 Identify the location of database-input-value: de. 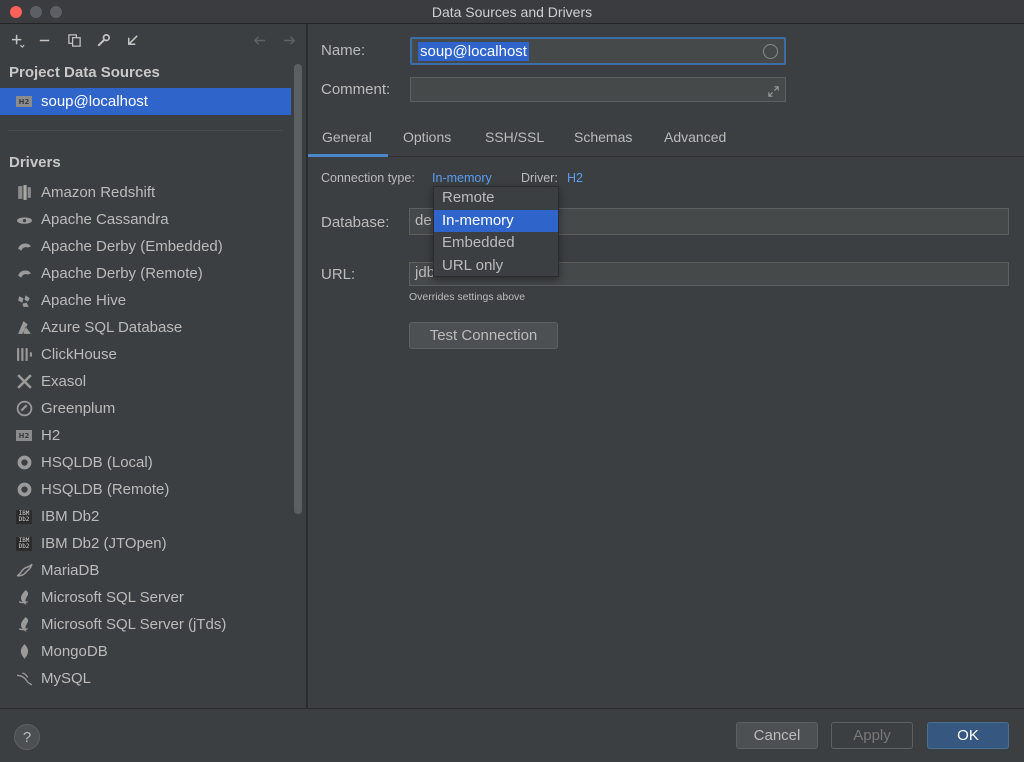
(423, 220).